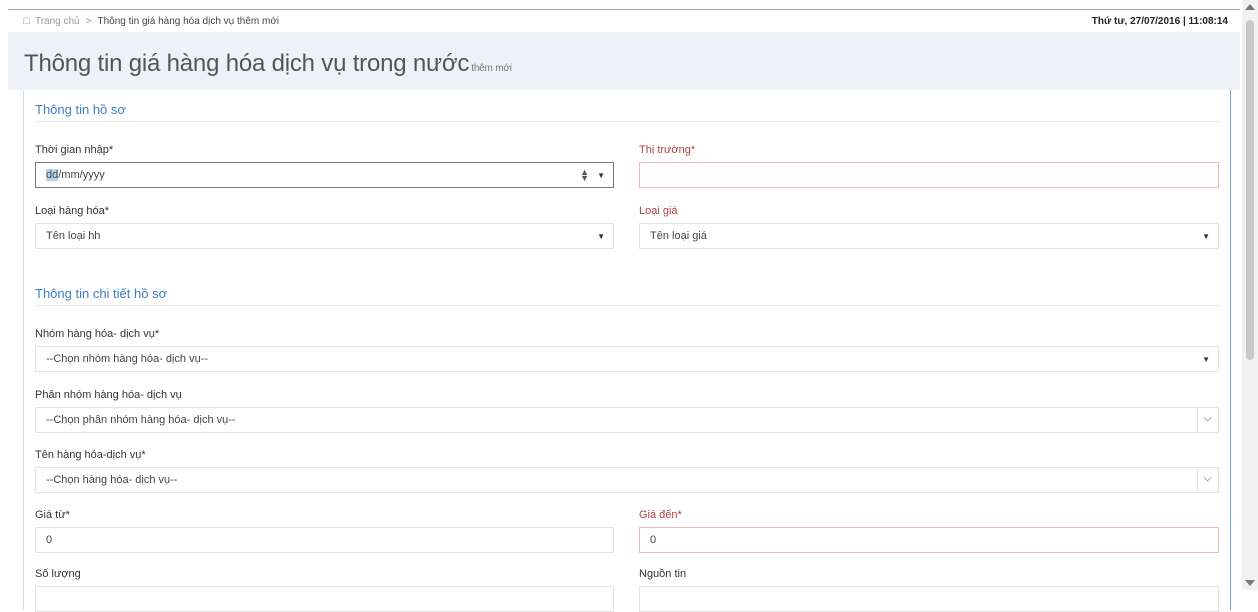 The height and width of the screenshot is (612, 1258). What do you see at coordinates (667, 150) in the screenshot?
I see `market-label: Thị trường*` at bounding box center [667, 150].